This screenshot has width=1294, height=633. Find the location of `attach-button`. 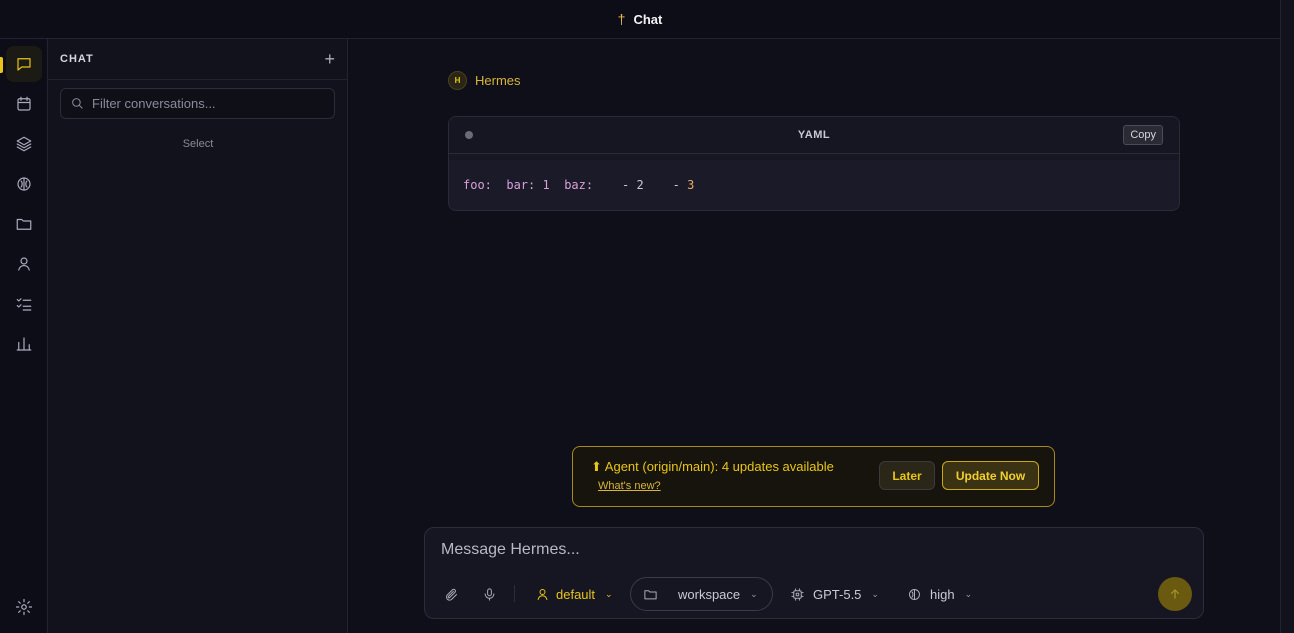

attach-button is located at coordinates (451, 594).